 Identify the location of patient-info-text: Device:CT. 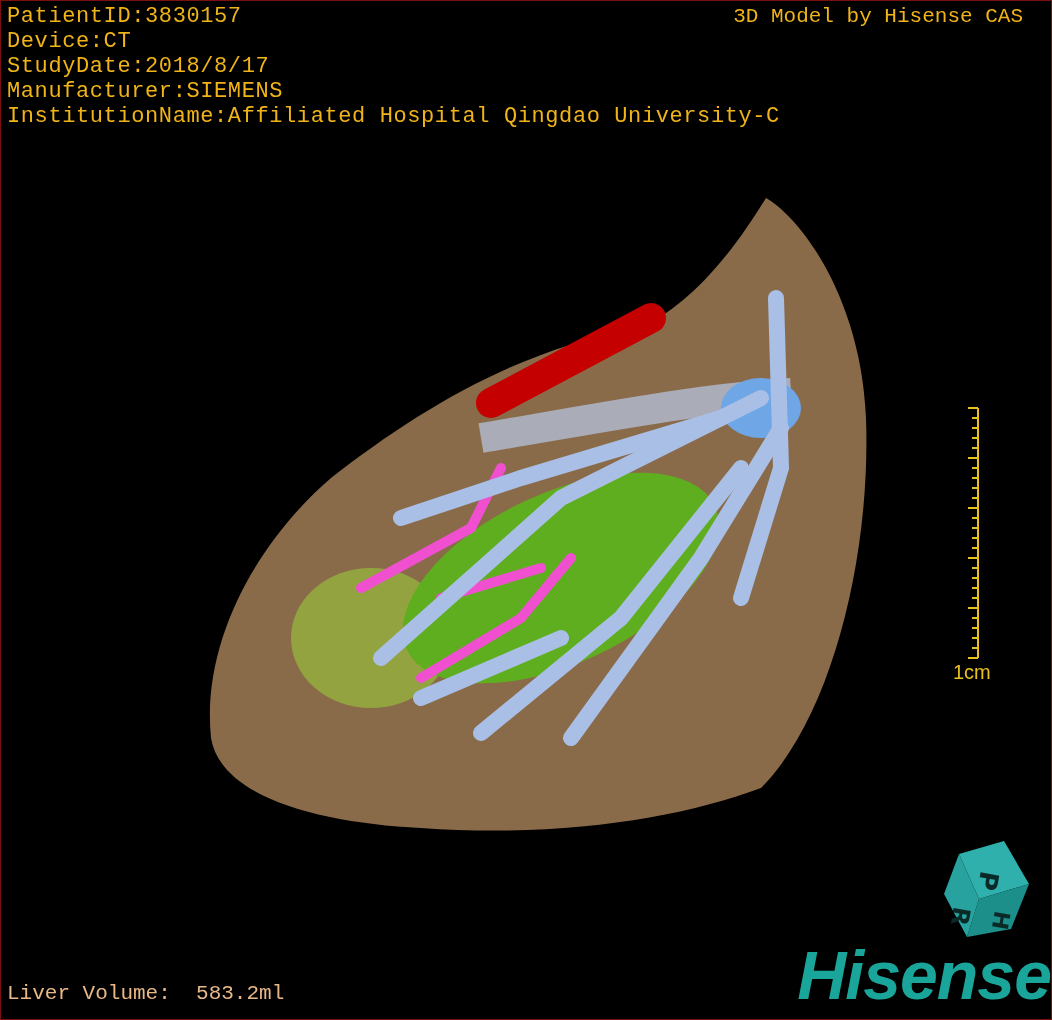
(69, 41).